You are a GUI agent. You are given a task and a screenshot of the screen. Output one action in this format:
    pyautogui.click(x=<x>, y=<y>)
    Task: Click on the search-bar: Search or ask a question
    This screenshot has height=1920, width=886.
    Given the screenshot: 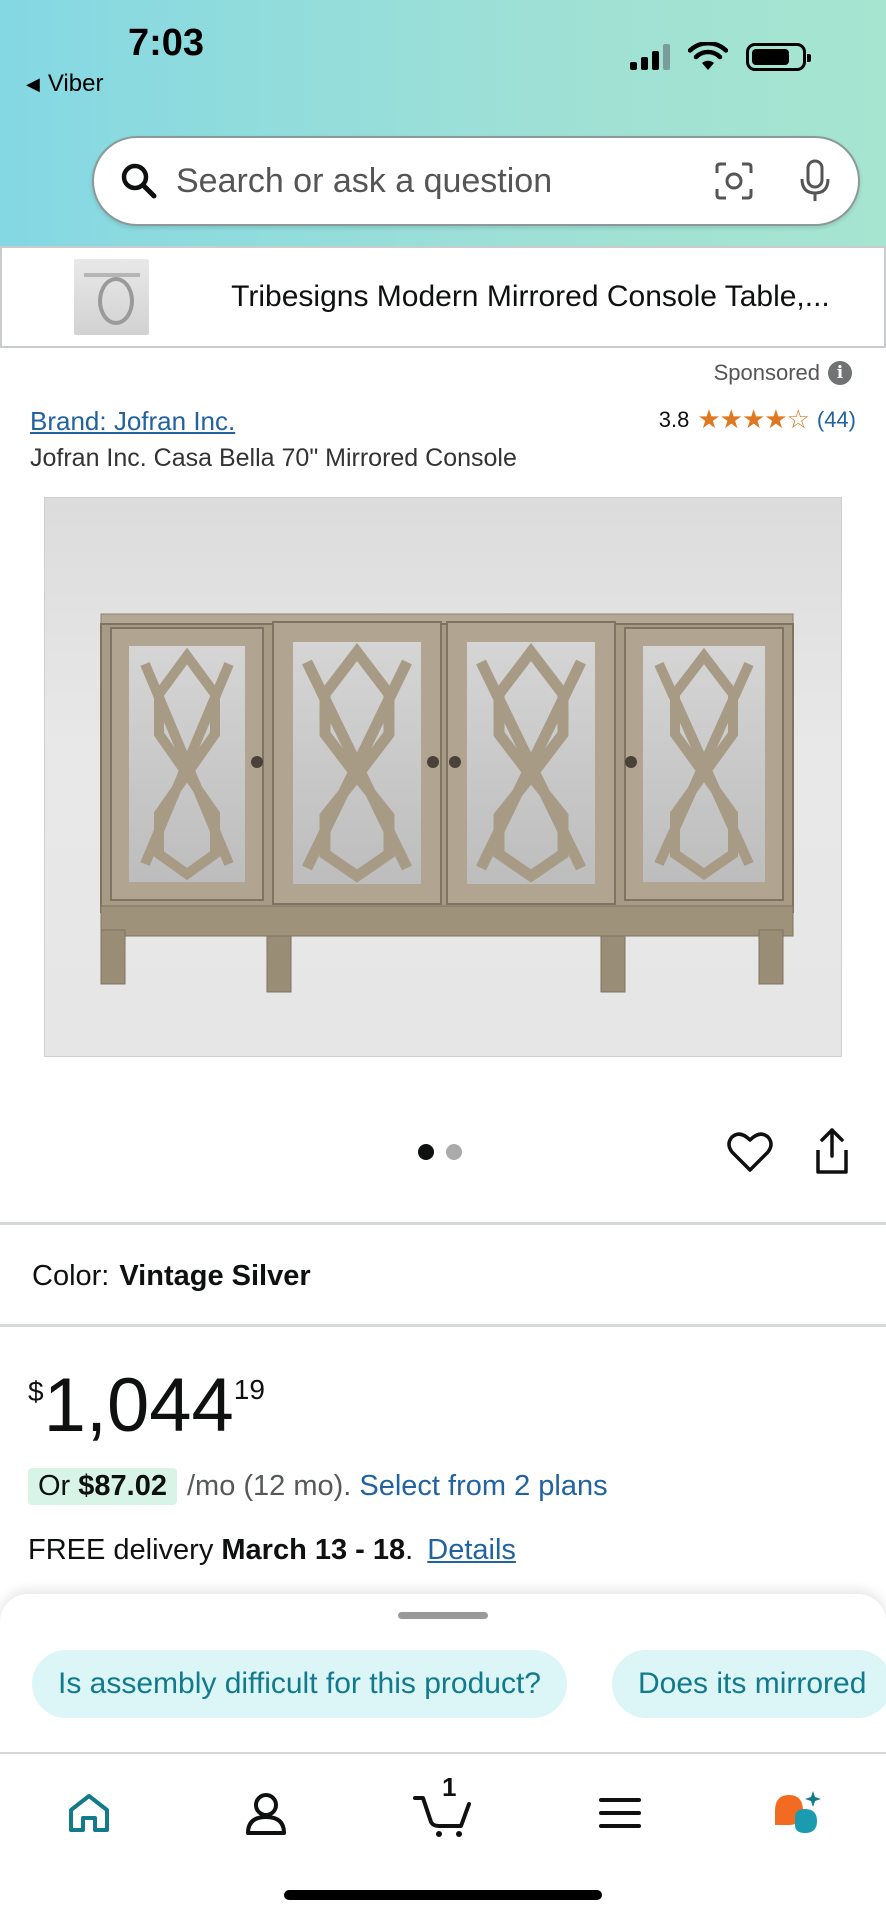 What is the action you would take?
    pyautogui.click(x=476, y=181)
    